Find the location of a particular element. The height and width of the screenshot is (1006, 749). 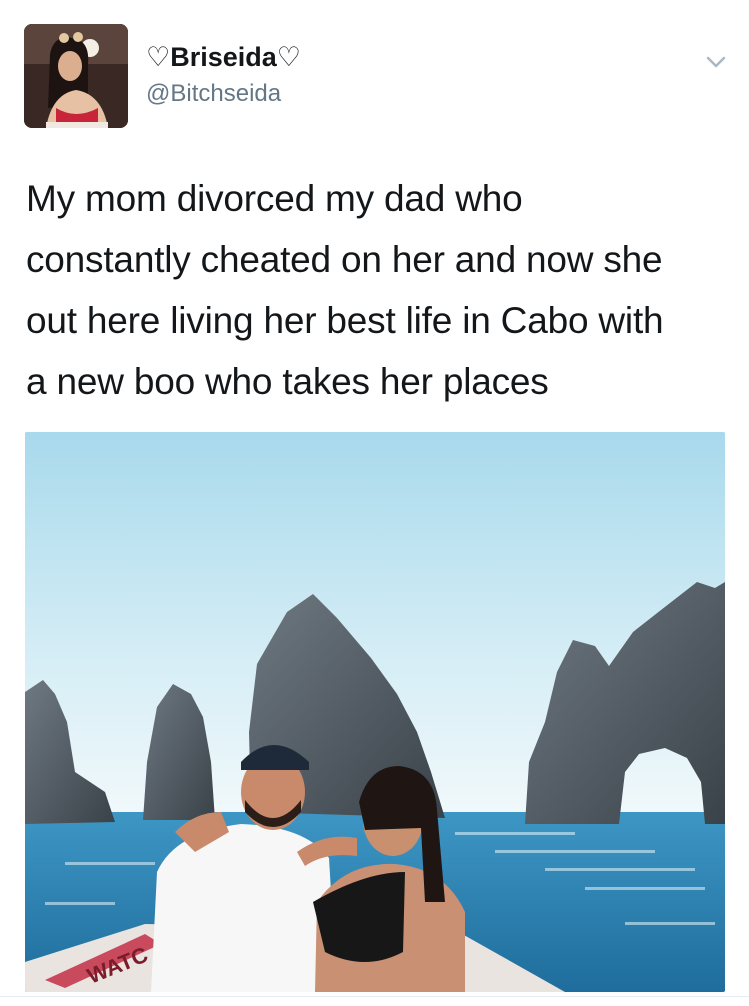

avatar is located at coordinates (76, 76).